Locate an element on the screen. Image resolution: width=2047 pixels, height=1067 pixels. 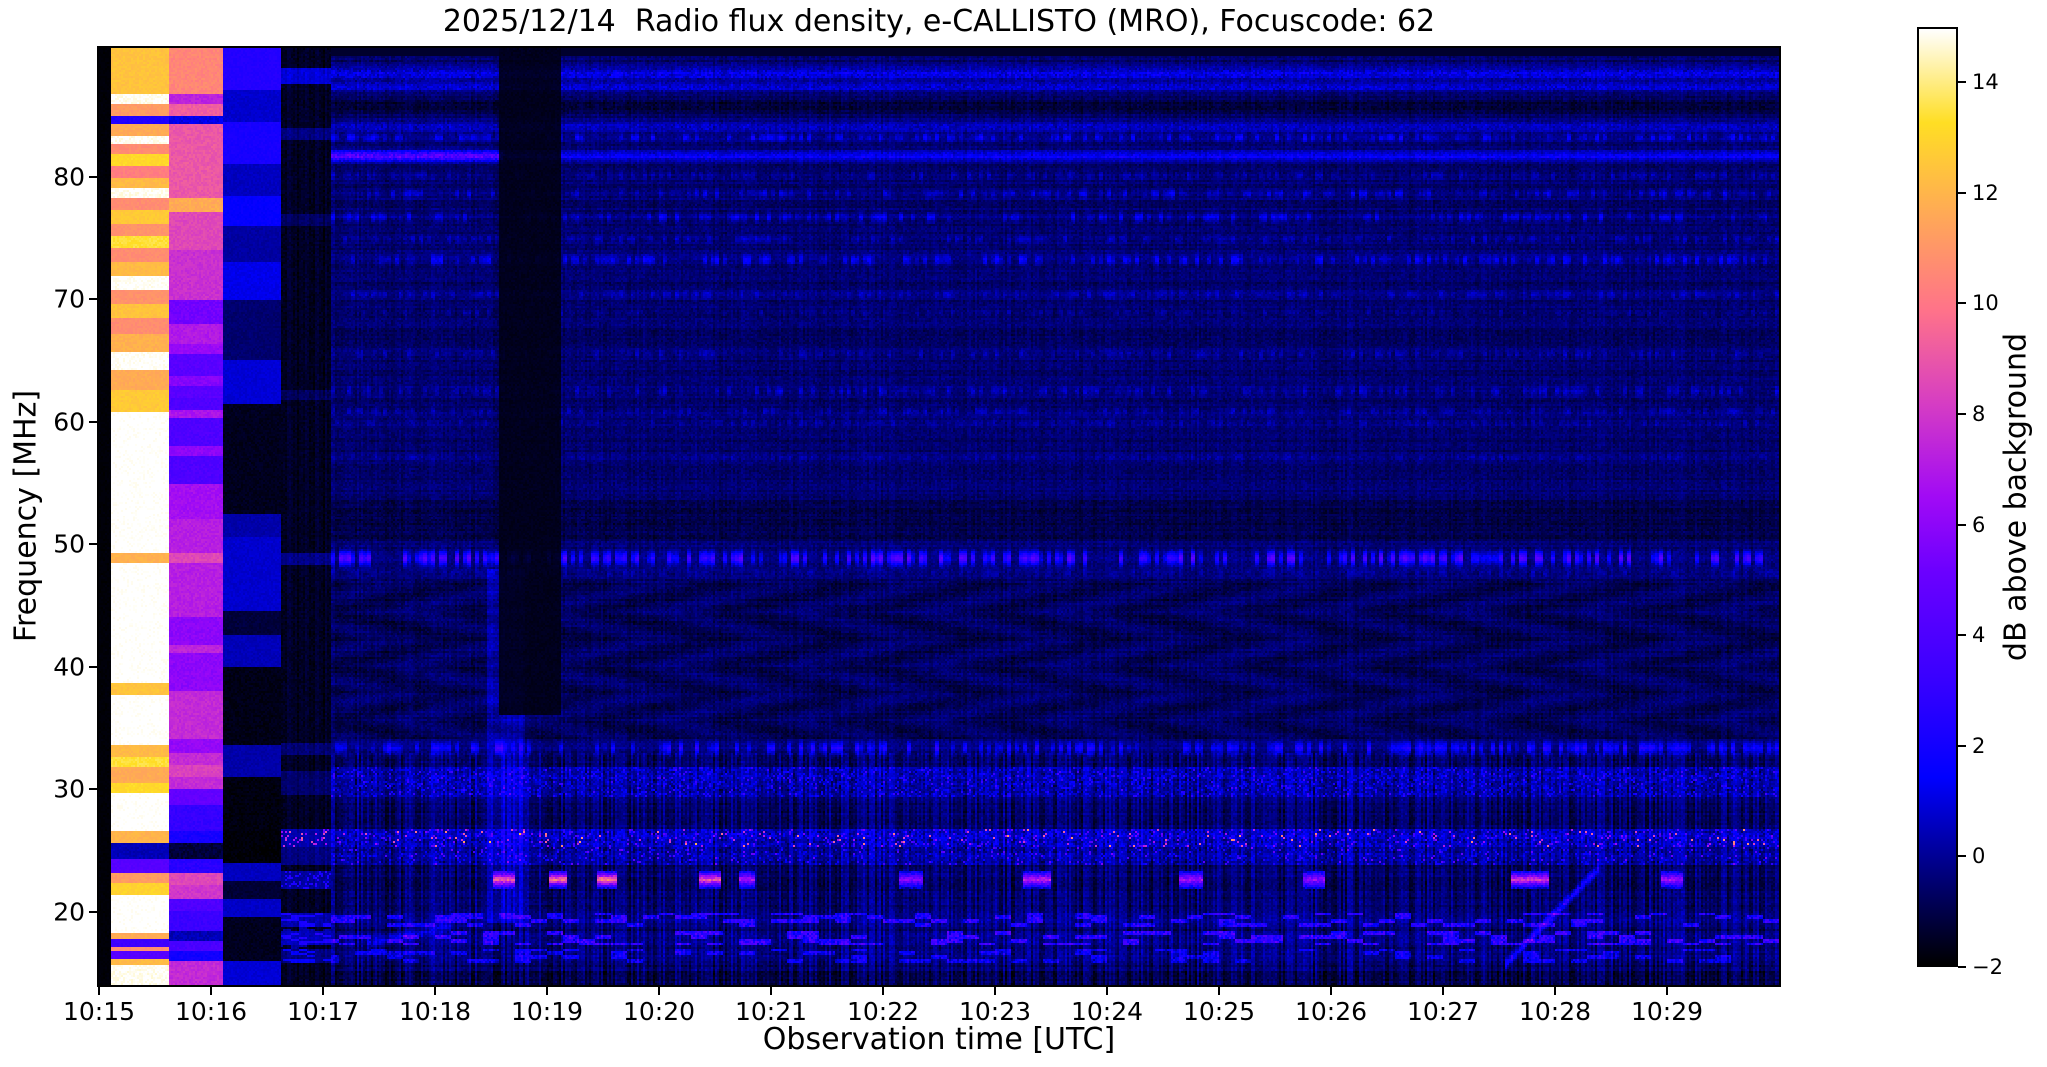
colorbar-tick-label: 10 is located at coordinates (1985, 303).